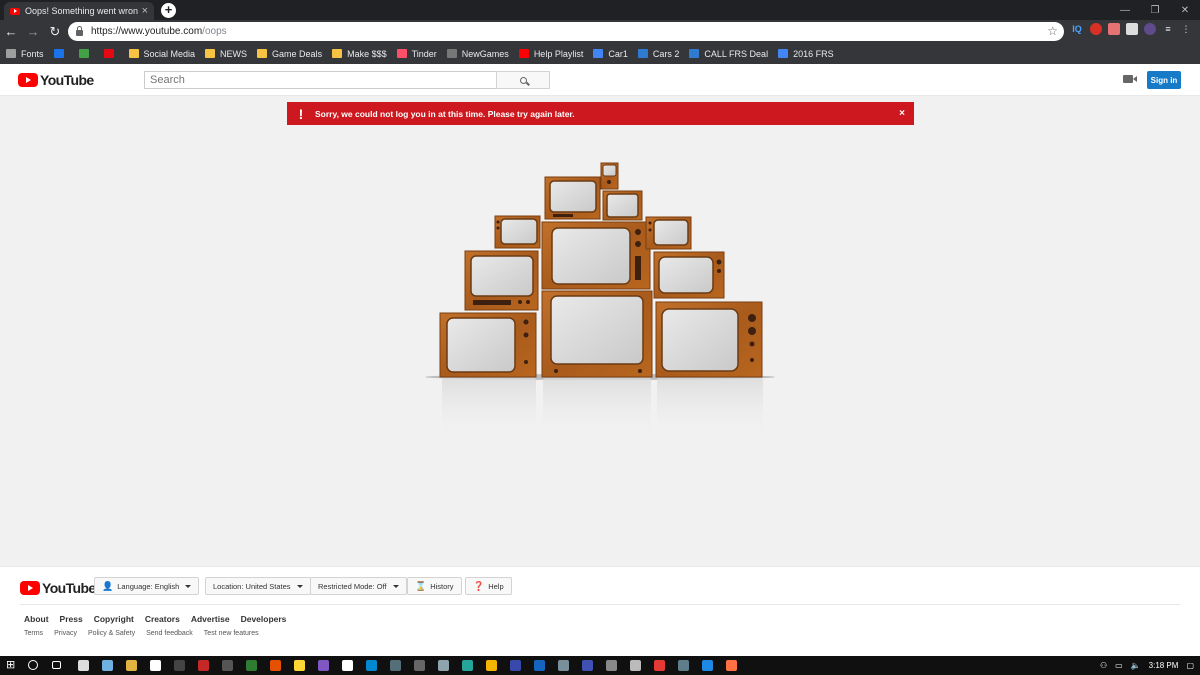 The width and height of the screenshot is (1200, 675). What do you see at coordinates (902, 113) in the screenshot?
I see `alert-close-icon: ×` at bounding box center [902, 113].